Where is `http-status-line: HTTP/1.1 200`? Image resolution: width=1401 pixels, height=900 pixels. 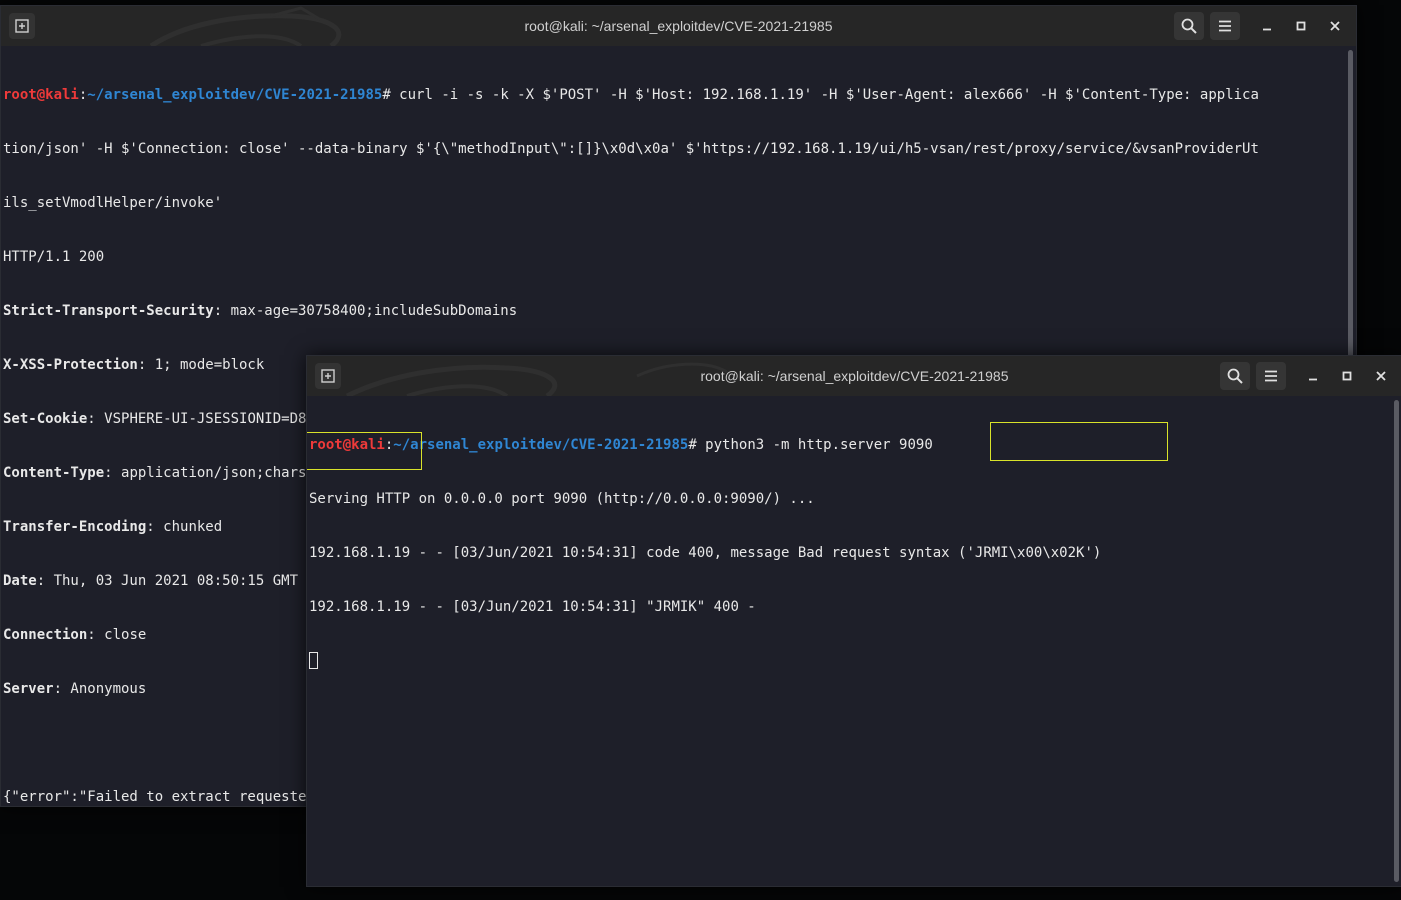
http-status-line: HTTP/1.1 200 is located at coordinates (54, 257).